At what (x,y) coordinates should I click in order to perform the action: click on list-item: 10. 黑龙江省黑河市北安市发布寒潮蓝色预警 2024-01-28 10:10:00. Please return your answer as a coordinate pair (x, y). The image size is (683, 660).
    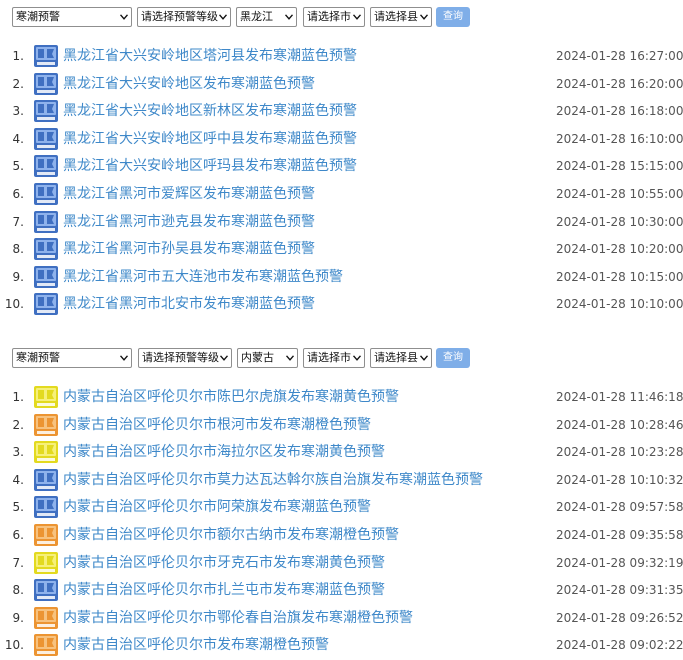
    Looking at the image, I should click on (341, 304).